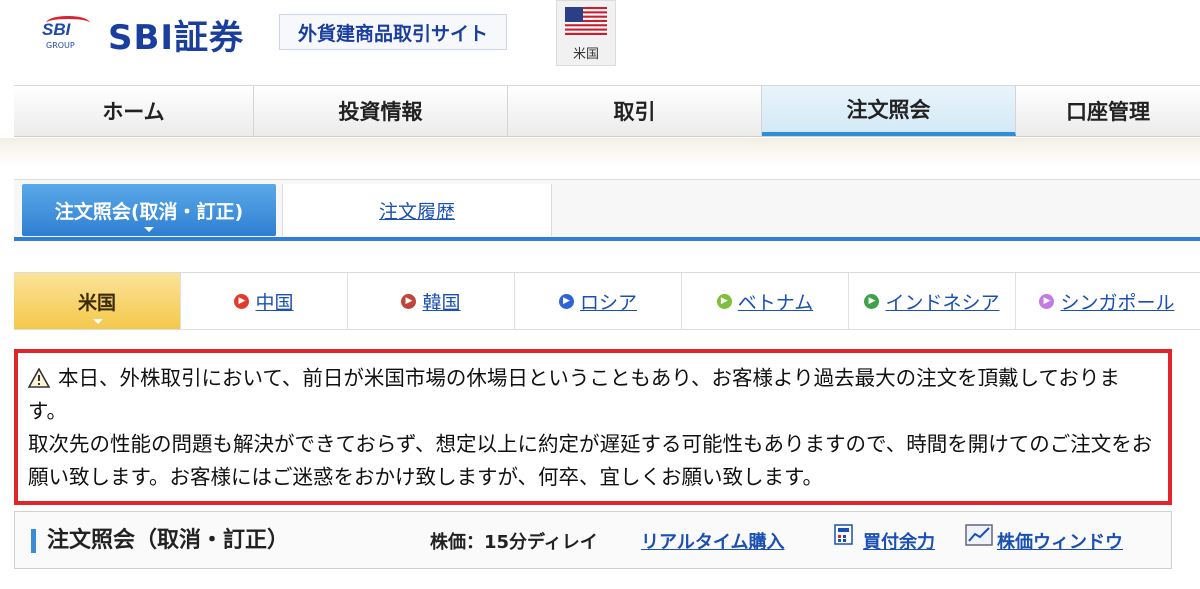  I want to click on sub-tabs: 注文照会(取消・訂正) 注文履歴, so click(607, 210).